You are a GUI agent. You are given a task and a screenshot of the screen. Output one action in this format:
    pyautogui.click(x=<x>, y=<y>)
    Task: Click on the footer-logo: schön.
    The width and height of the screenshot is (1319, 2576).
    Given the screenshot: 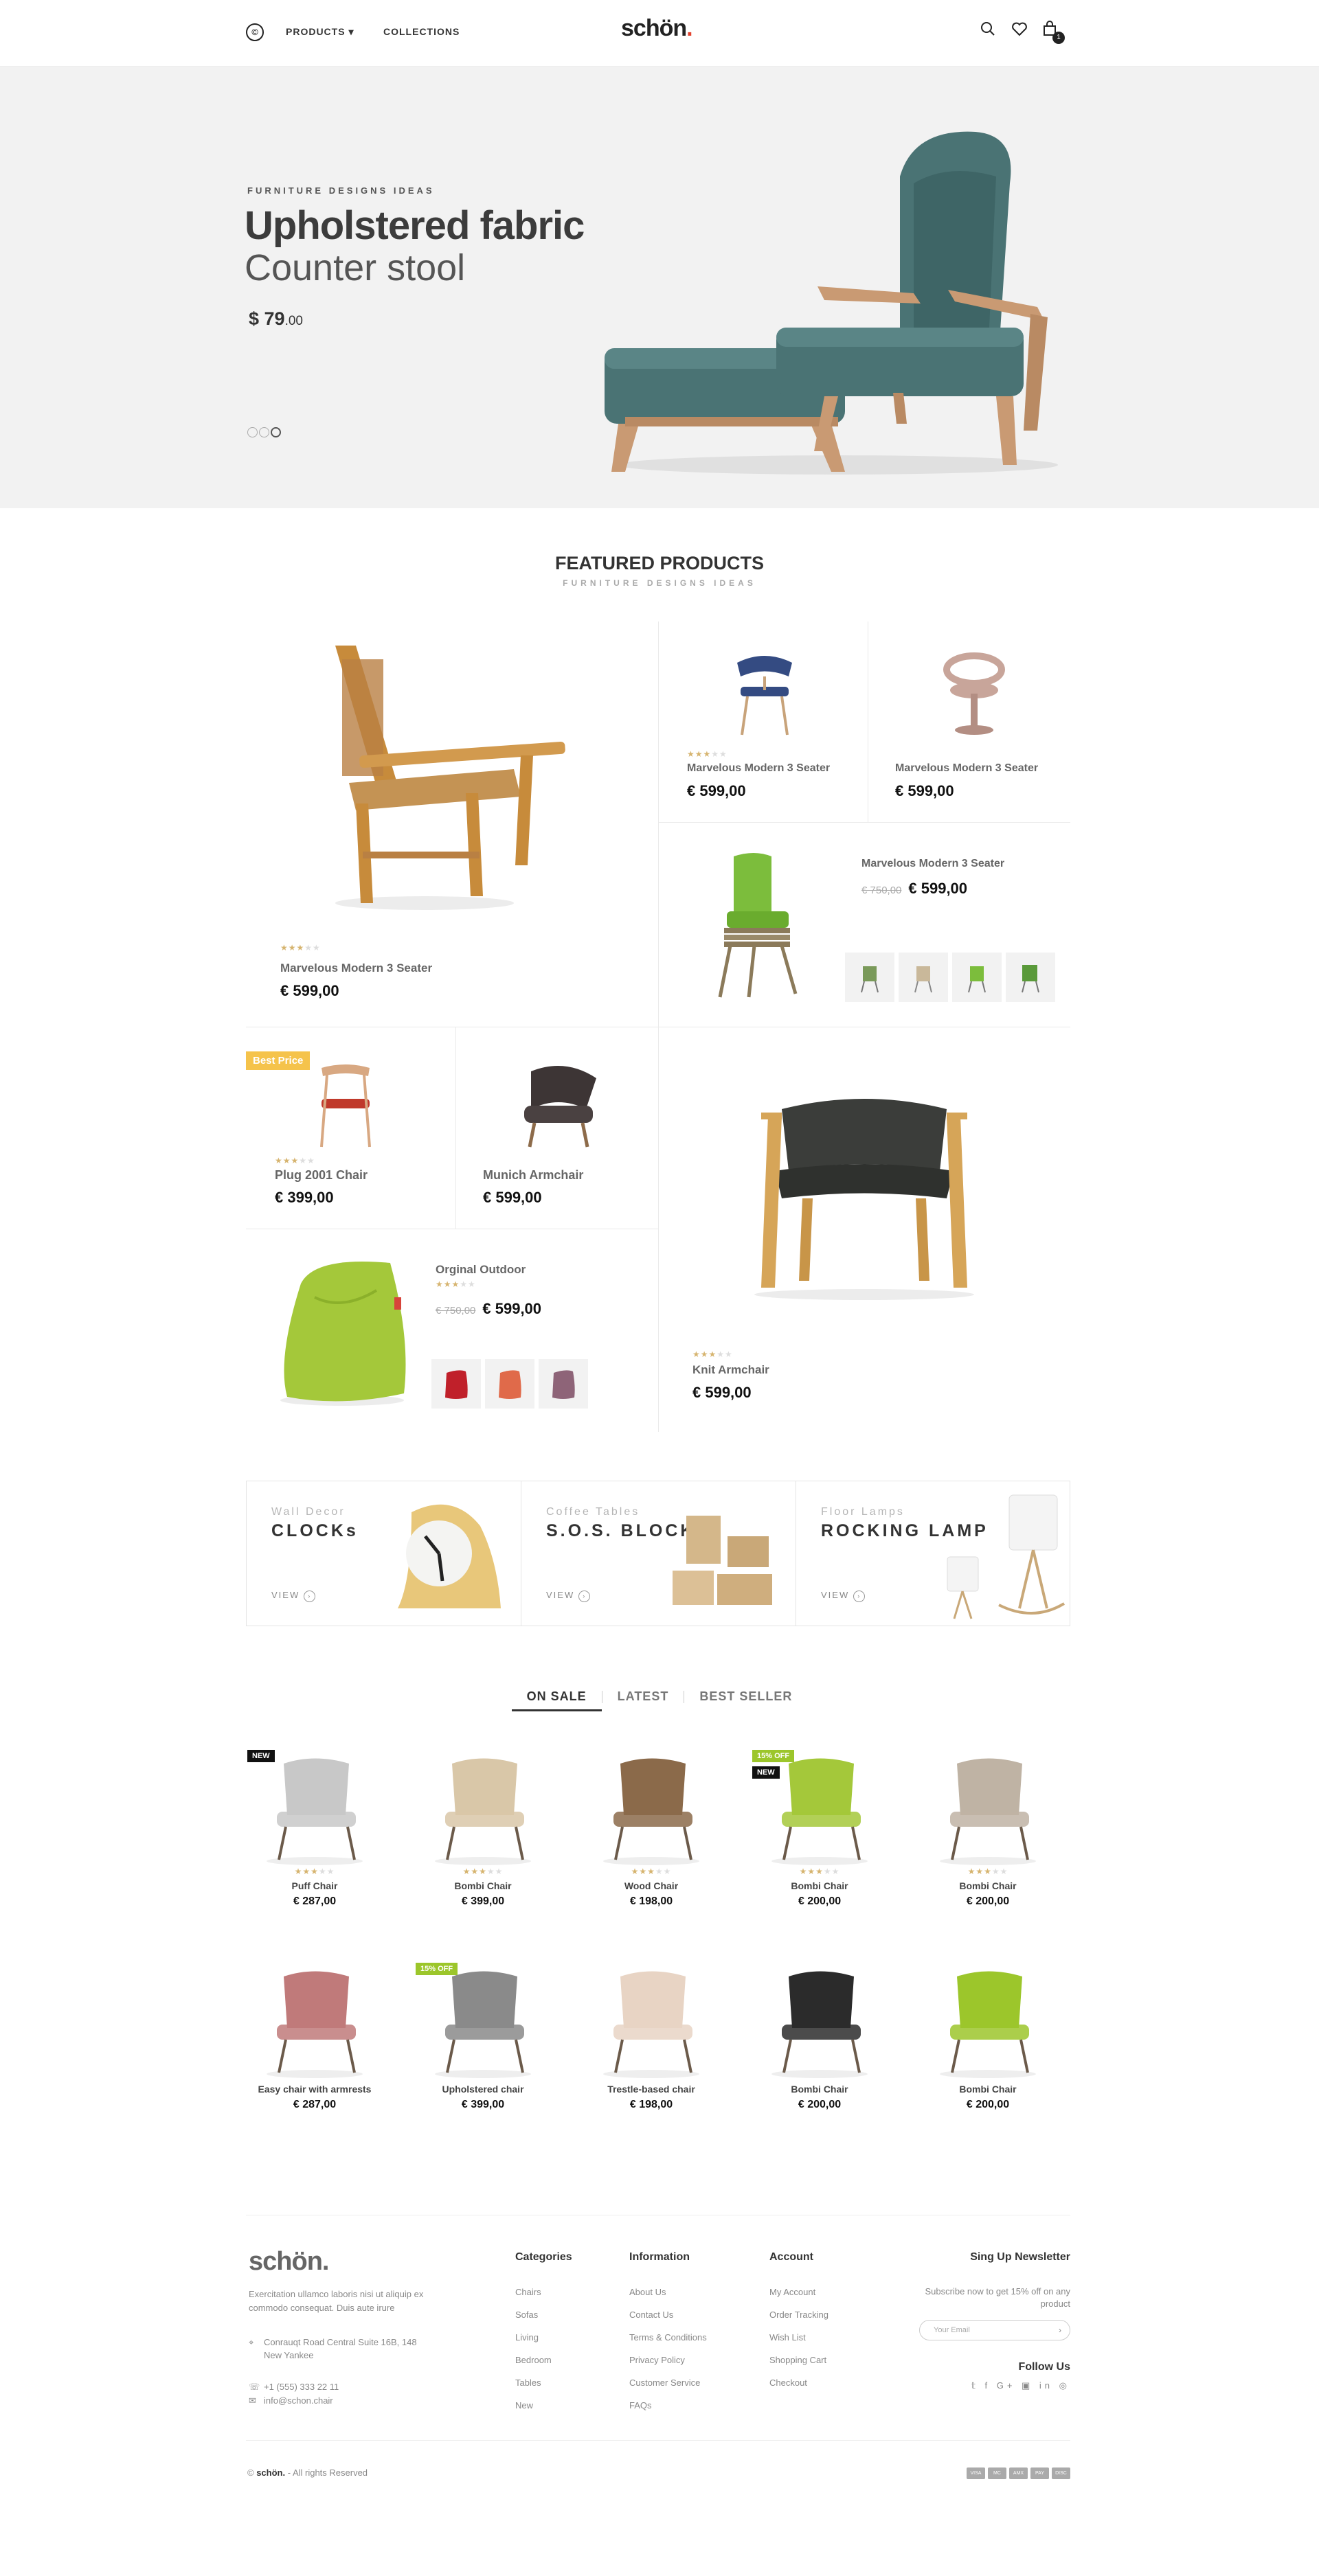 What is the action you would take?
    pyautogui.click(x=289, y=2262)
    